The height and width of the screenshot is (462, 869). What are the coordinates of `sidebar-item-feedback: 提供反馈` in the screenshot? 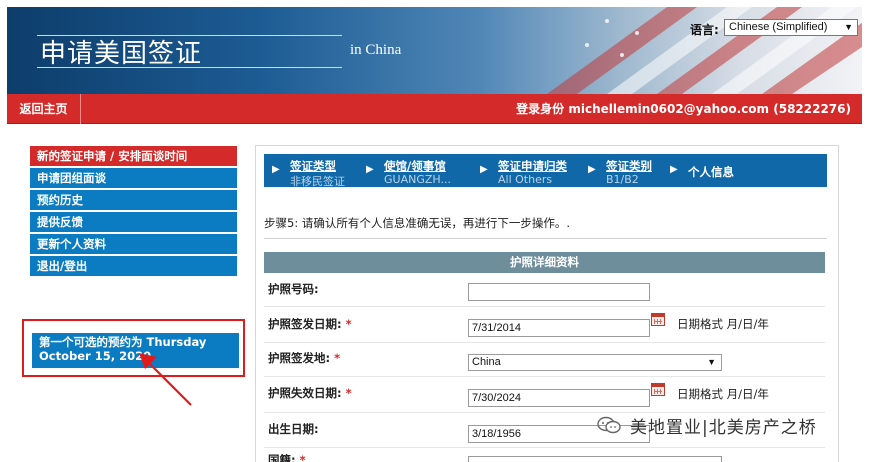 It's located at (133, 222).